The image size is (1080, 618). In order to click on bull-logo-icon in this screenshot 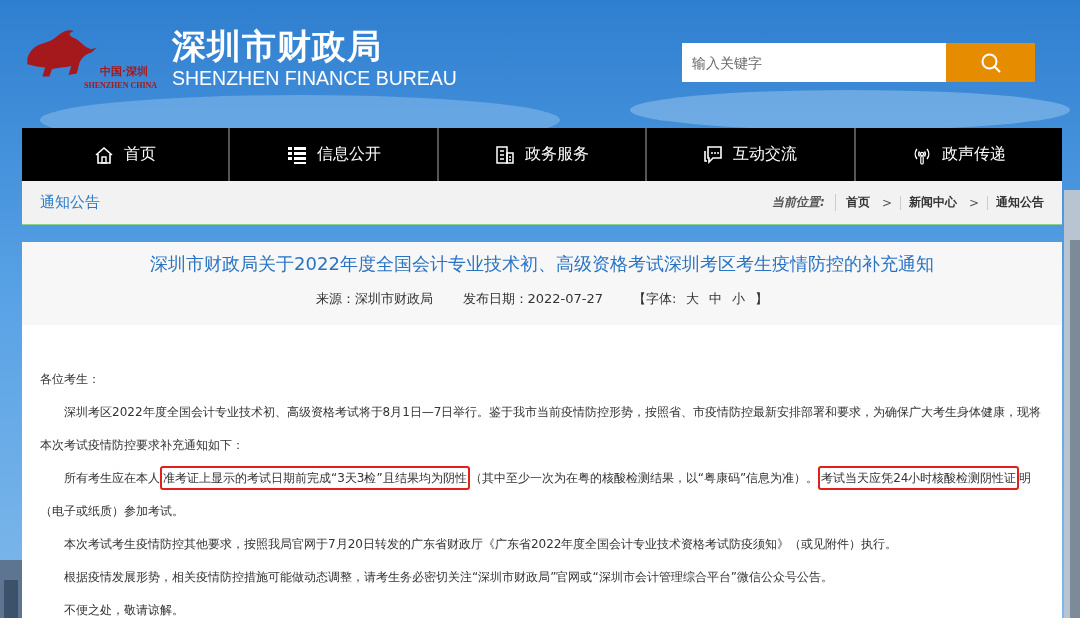, I will do `click(62, 53)`.